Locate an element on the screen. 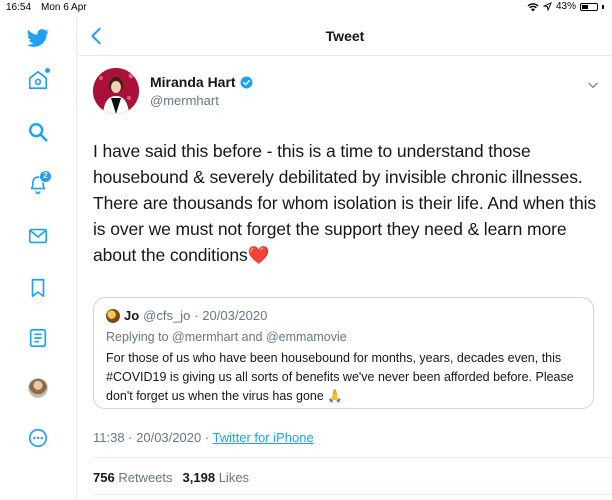 The image size is (612, 500). battery-fill is located at coordinates (585, 6).